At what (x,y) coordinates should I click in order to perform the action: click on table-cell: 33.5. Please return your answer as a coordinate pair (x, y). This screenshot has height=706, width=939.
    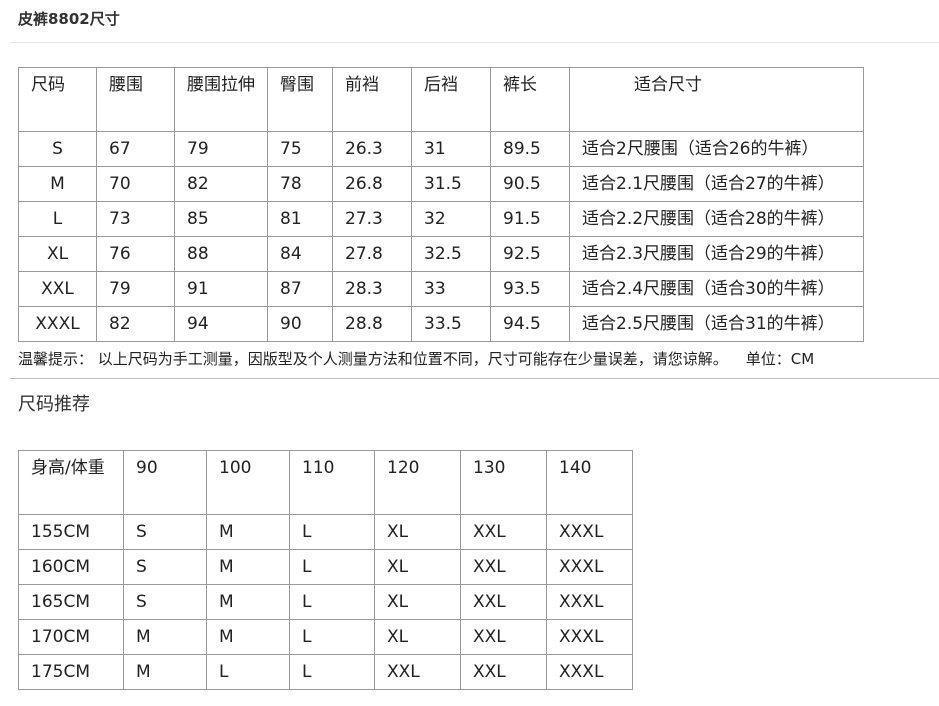
    Looking at the image, I should click on (451, 324).